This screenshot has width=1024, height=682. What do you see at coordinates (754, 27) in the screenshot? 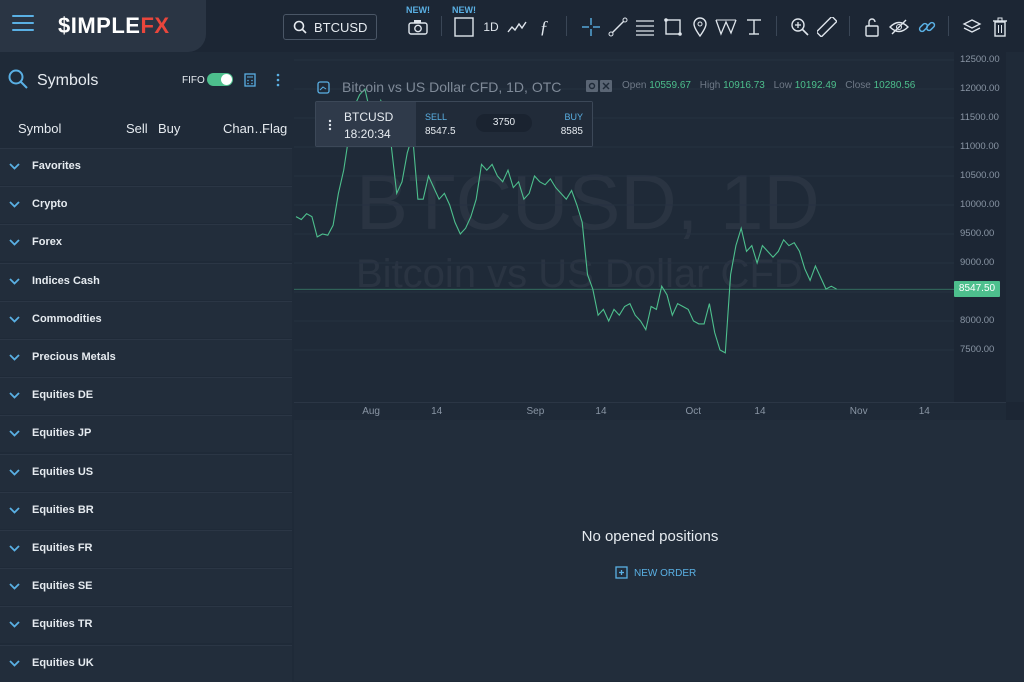
I see `measure-button` at bounding box center [754, 27].